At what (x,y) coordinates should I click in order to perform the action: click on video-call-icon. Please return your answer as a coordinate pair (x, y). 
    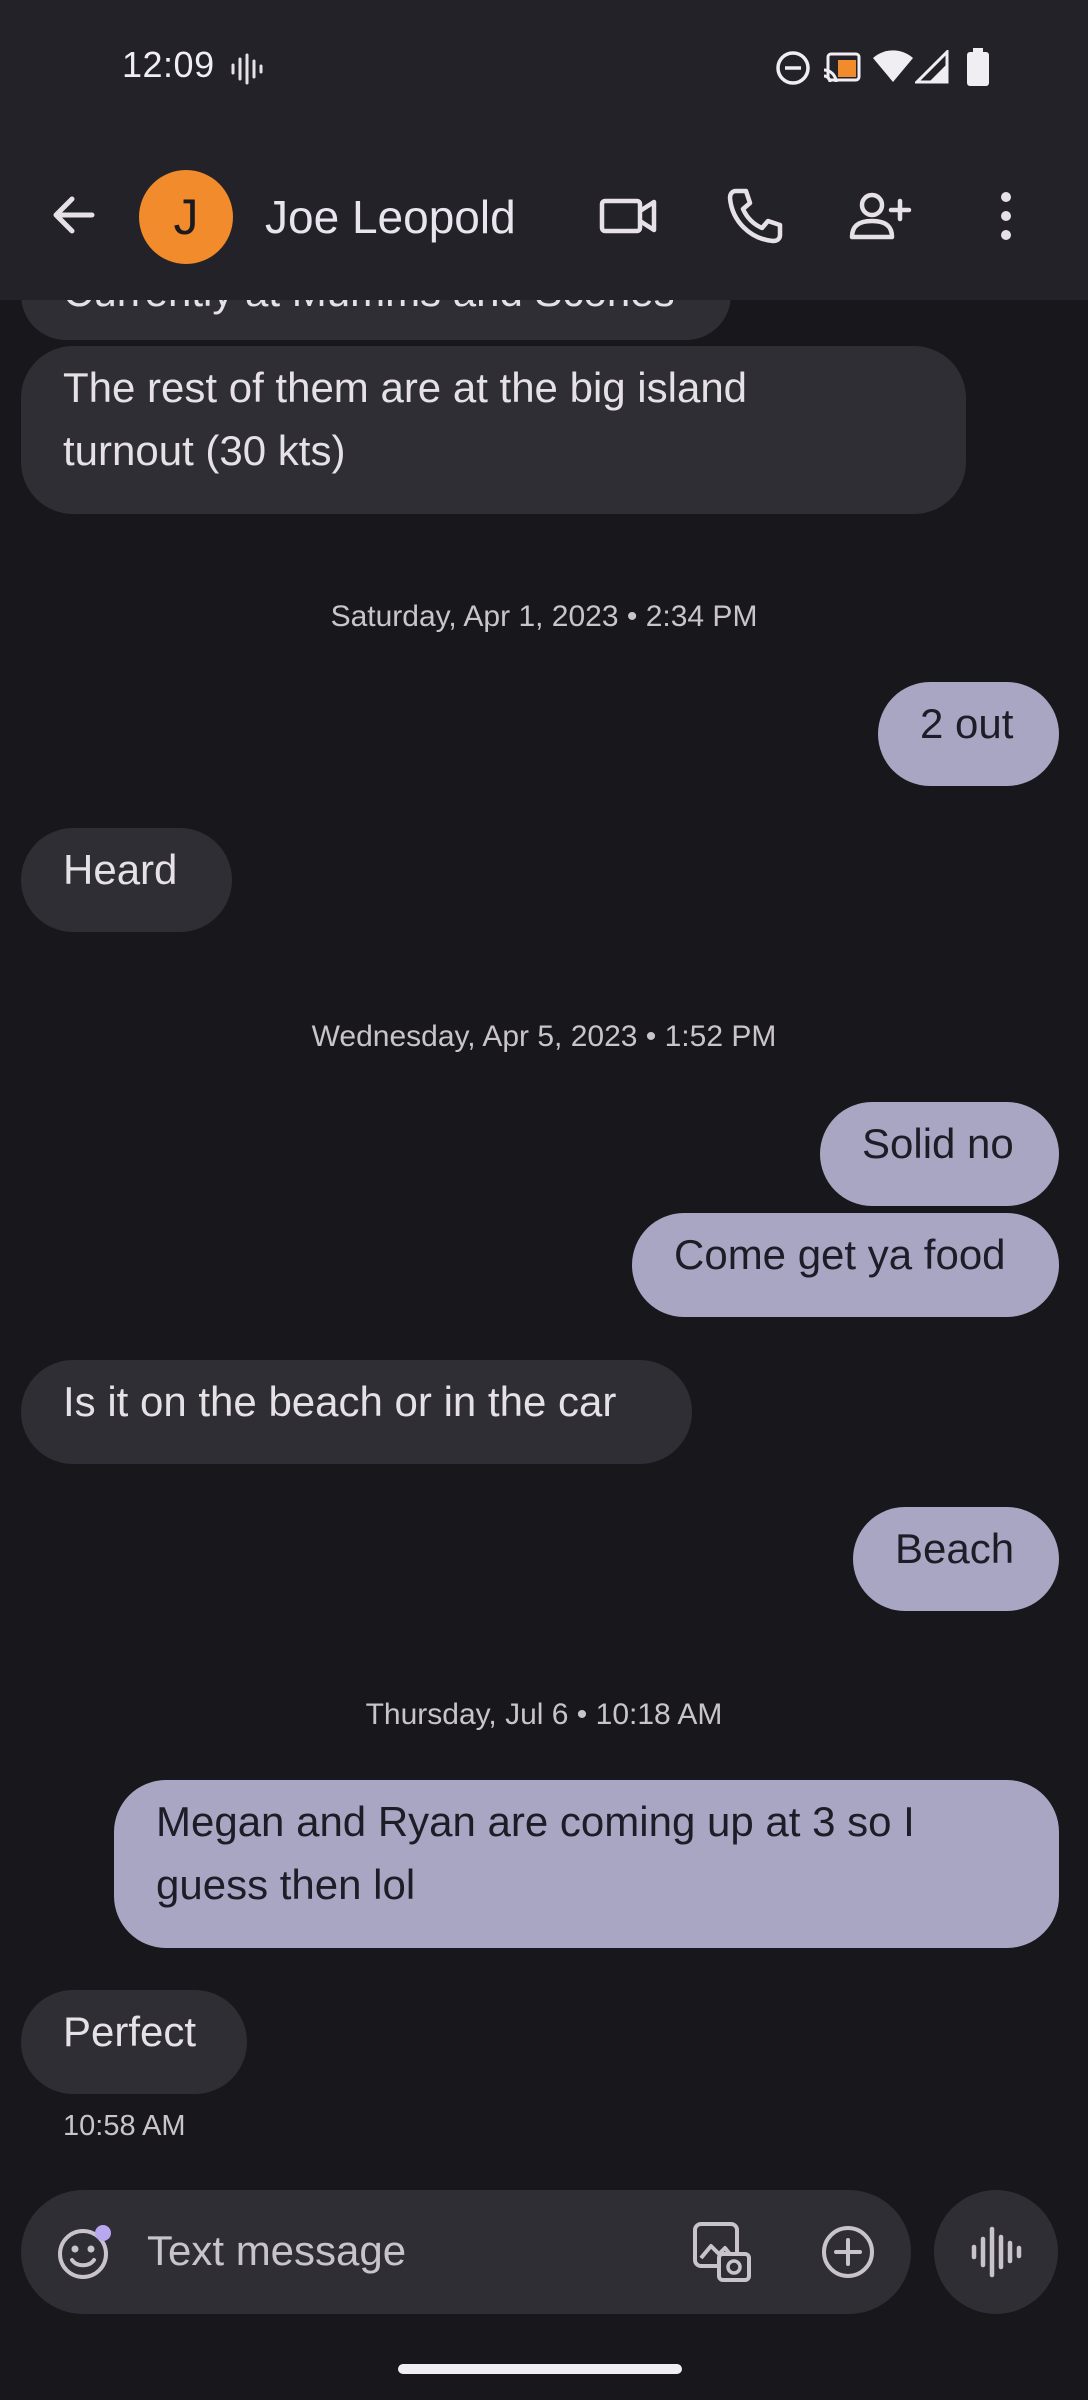
    Looking at the image, I should click on (629, 216).